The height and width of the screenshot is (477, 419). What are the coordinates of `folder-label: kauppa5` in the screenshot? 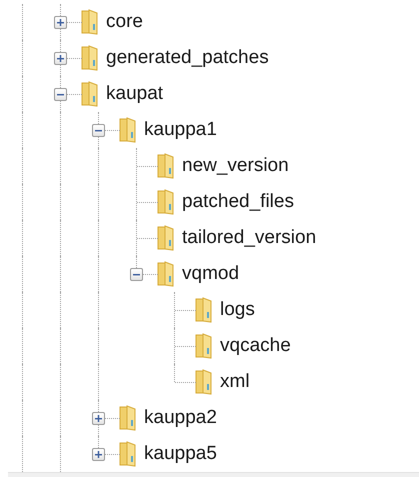 It's located at (180, 454).